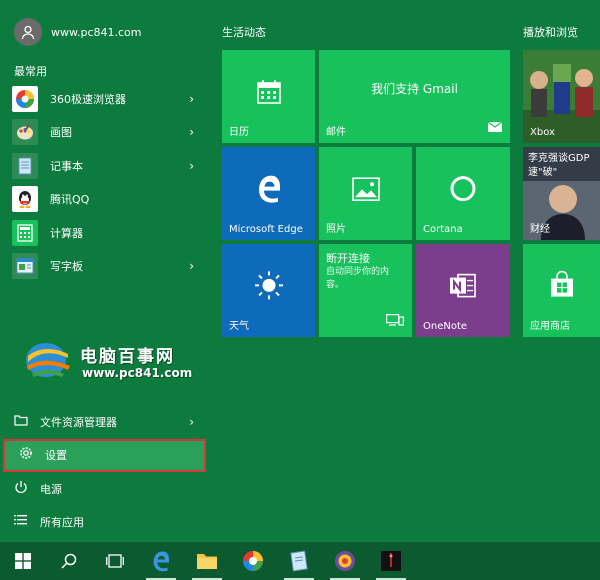 The image size is (600, 580). Describe the element at coordinates (105, 523) in the screenshot. I see `all-apps-item: 所有应用` at that location.